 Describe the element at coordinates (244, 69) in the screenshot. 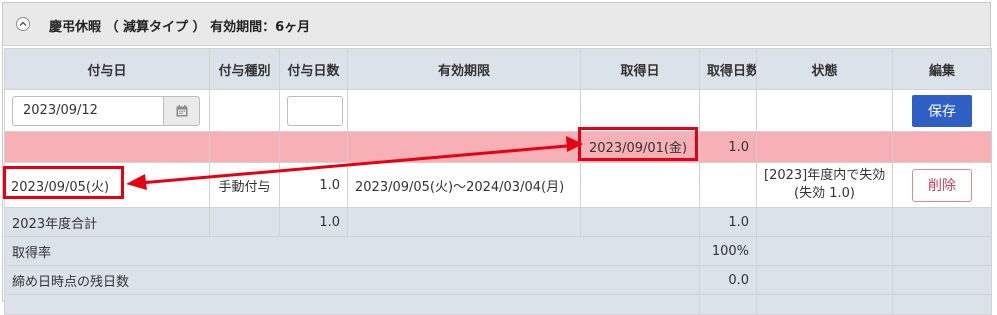

I see `col-header-grant-type: 付与種別` at that location.